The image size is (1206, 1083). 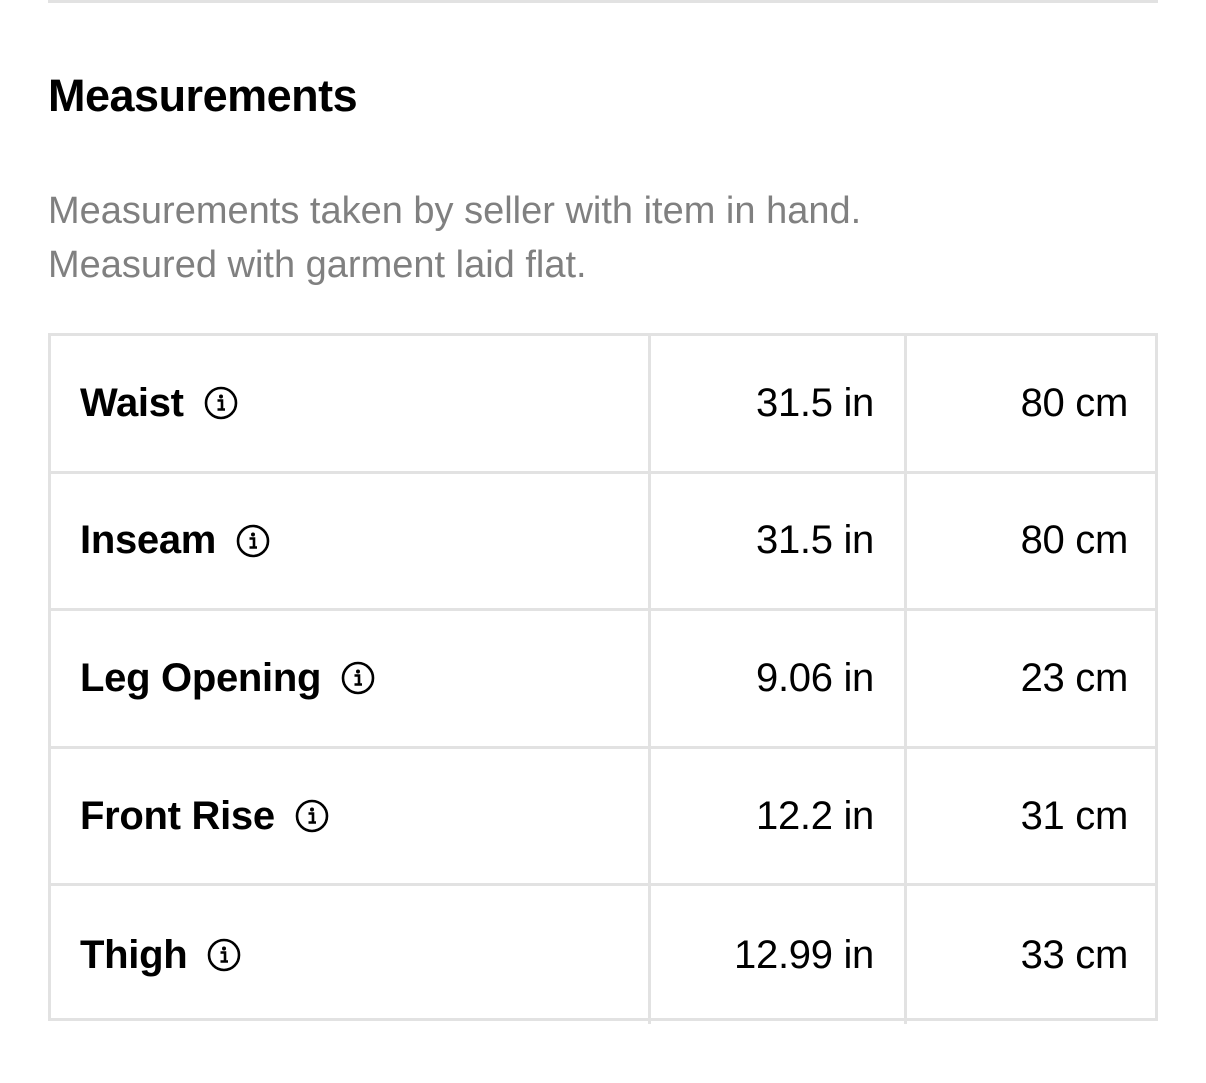 I want to click on measurement-cm-cell: 23 cm, so click(x=1031, y=678).